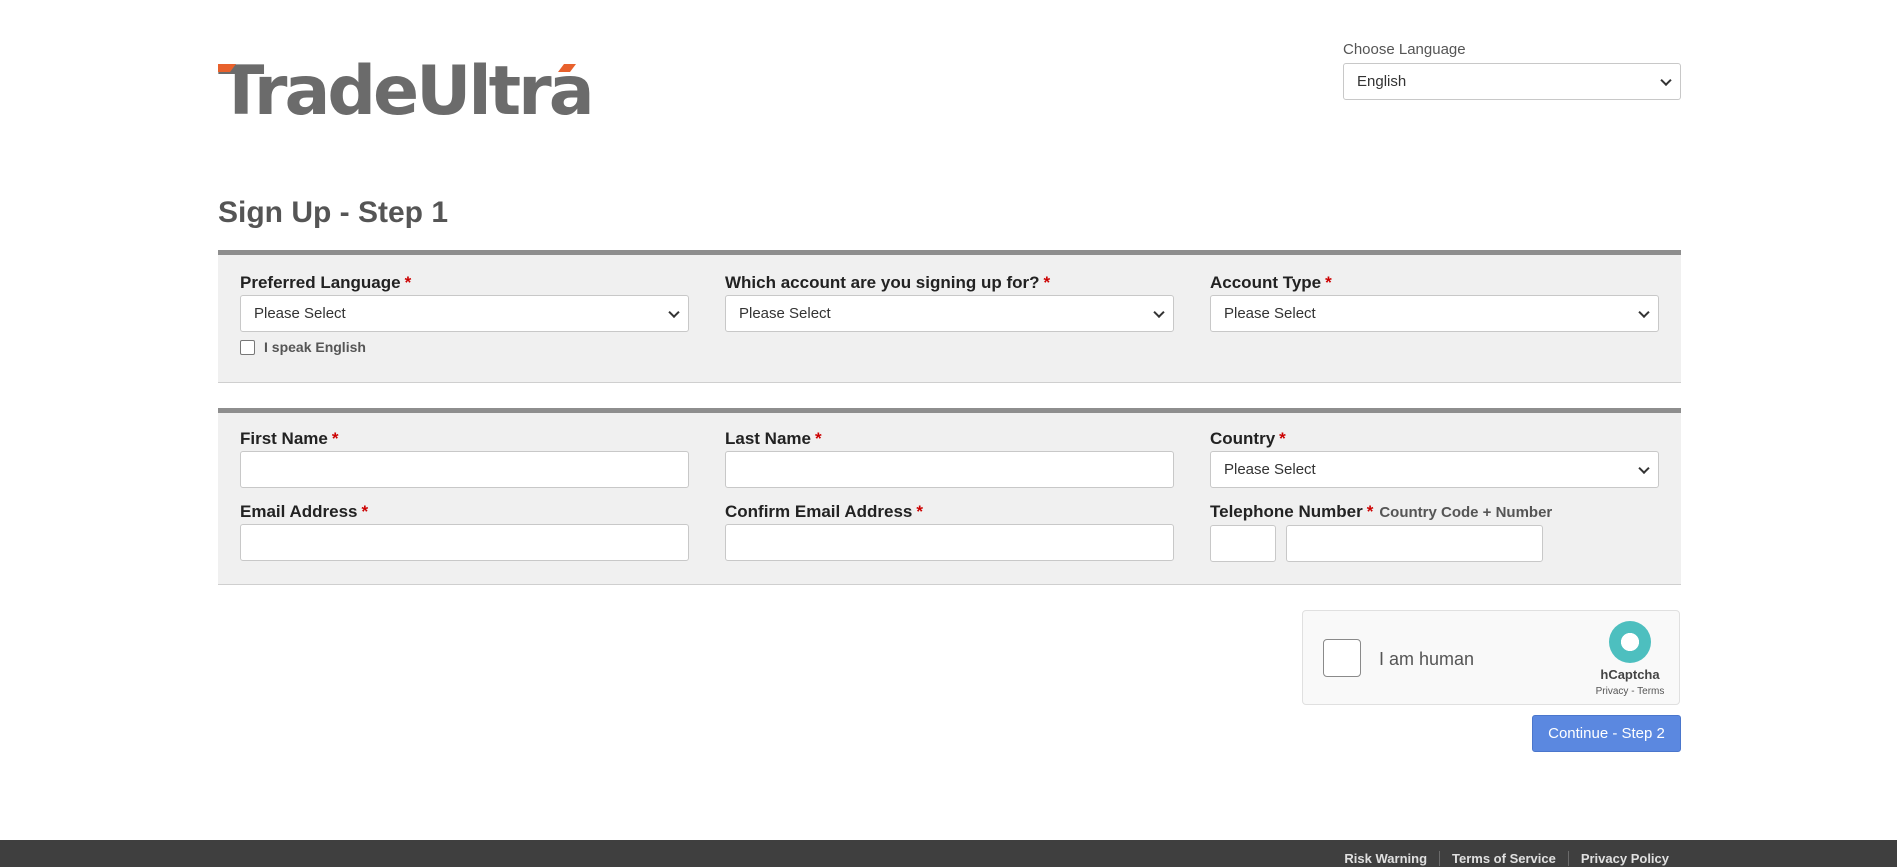 Image resolution: width=1897 pixels, height=867 pixels. What do you see at coordinates (464, 542) in the screenshot?
I see `email-input` at bounding box center [464, 542].